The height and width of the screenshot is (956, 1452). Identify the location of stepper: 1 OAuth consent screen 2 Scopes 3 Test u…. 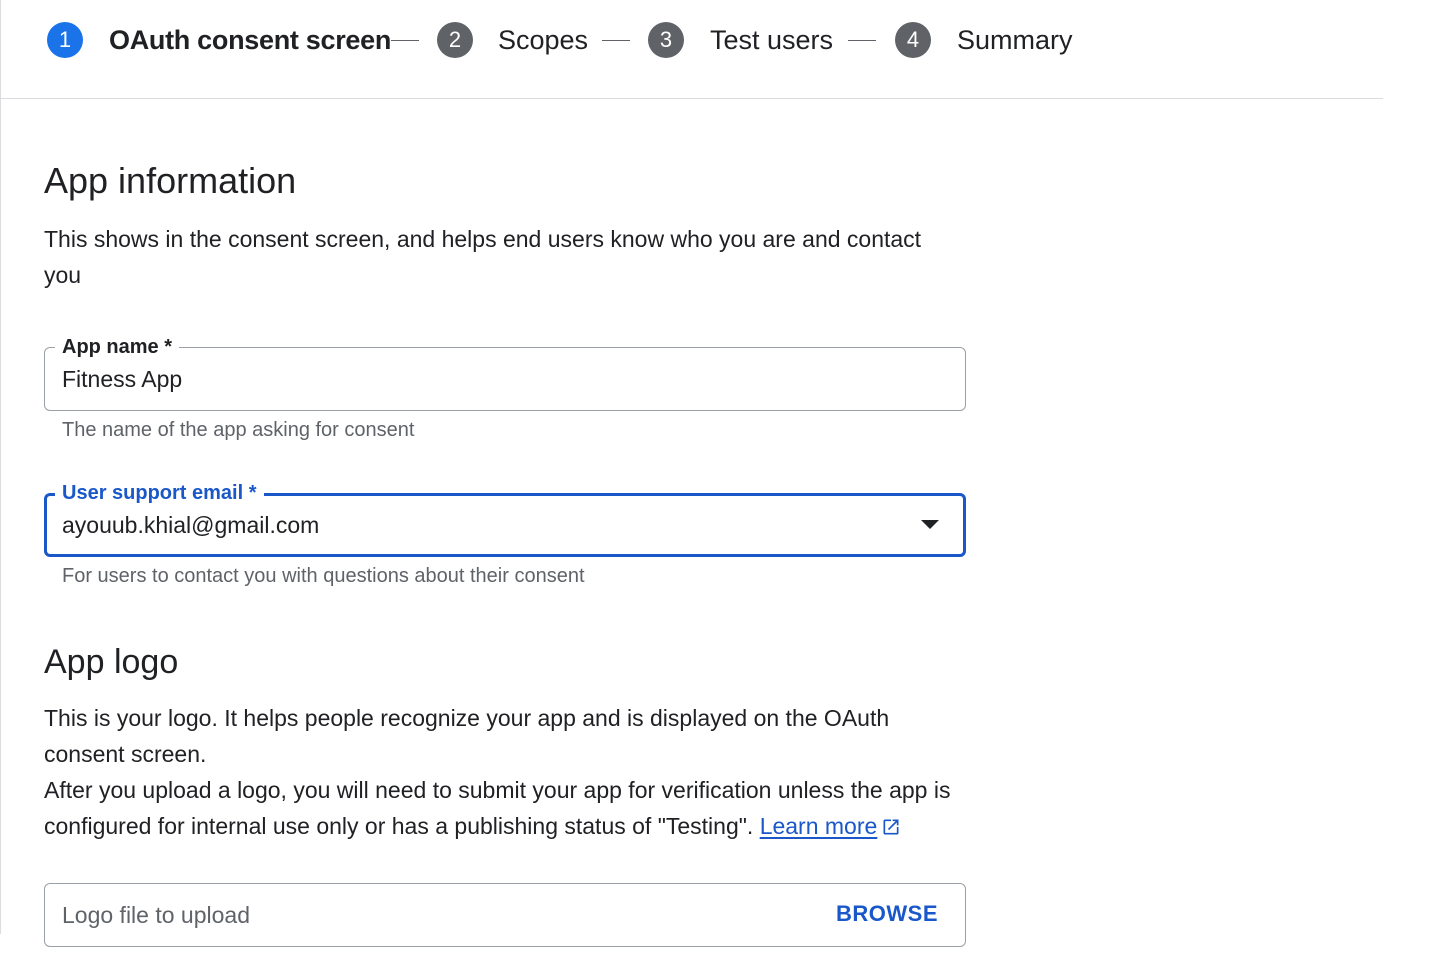
(691, 49).